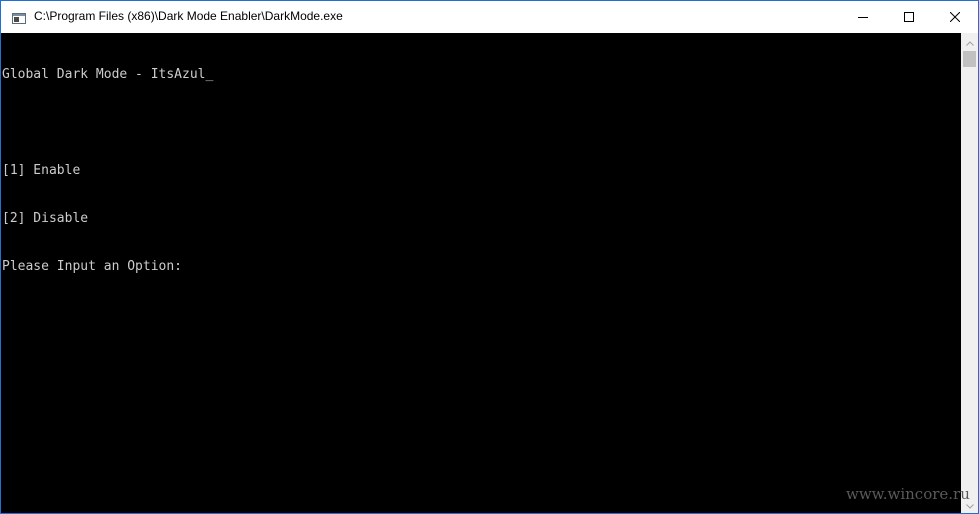 The width and height of the screenshot is (979, 514). What do you see at coordinates (92, 266) in the screenshot?
I see `console-line-prompt: Please Input an Option:` at bounding box center [92, 266].